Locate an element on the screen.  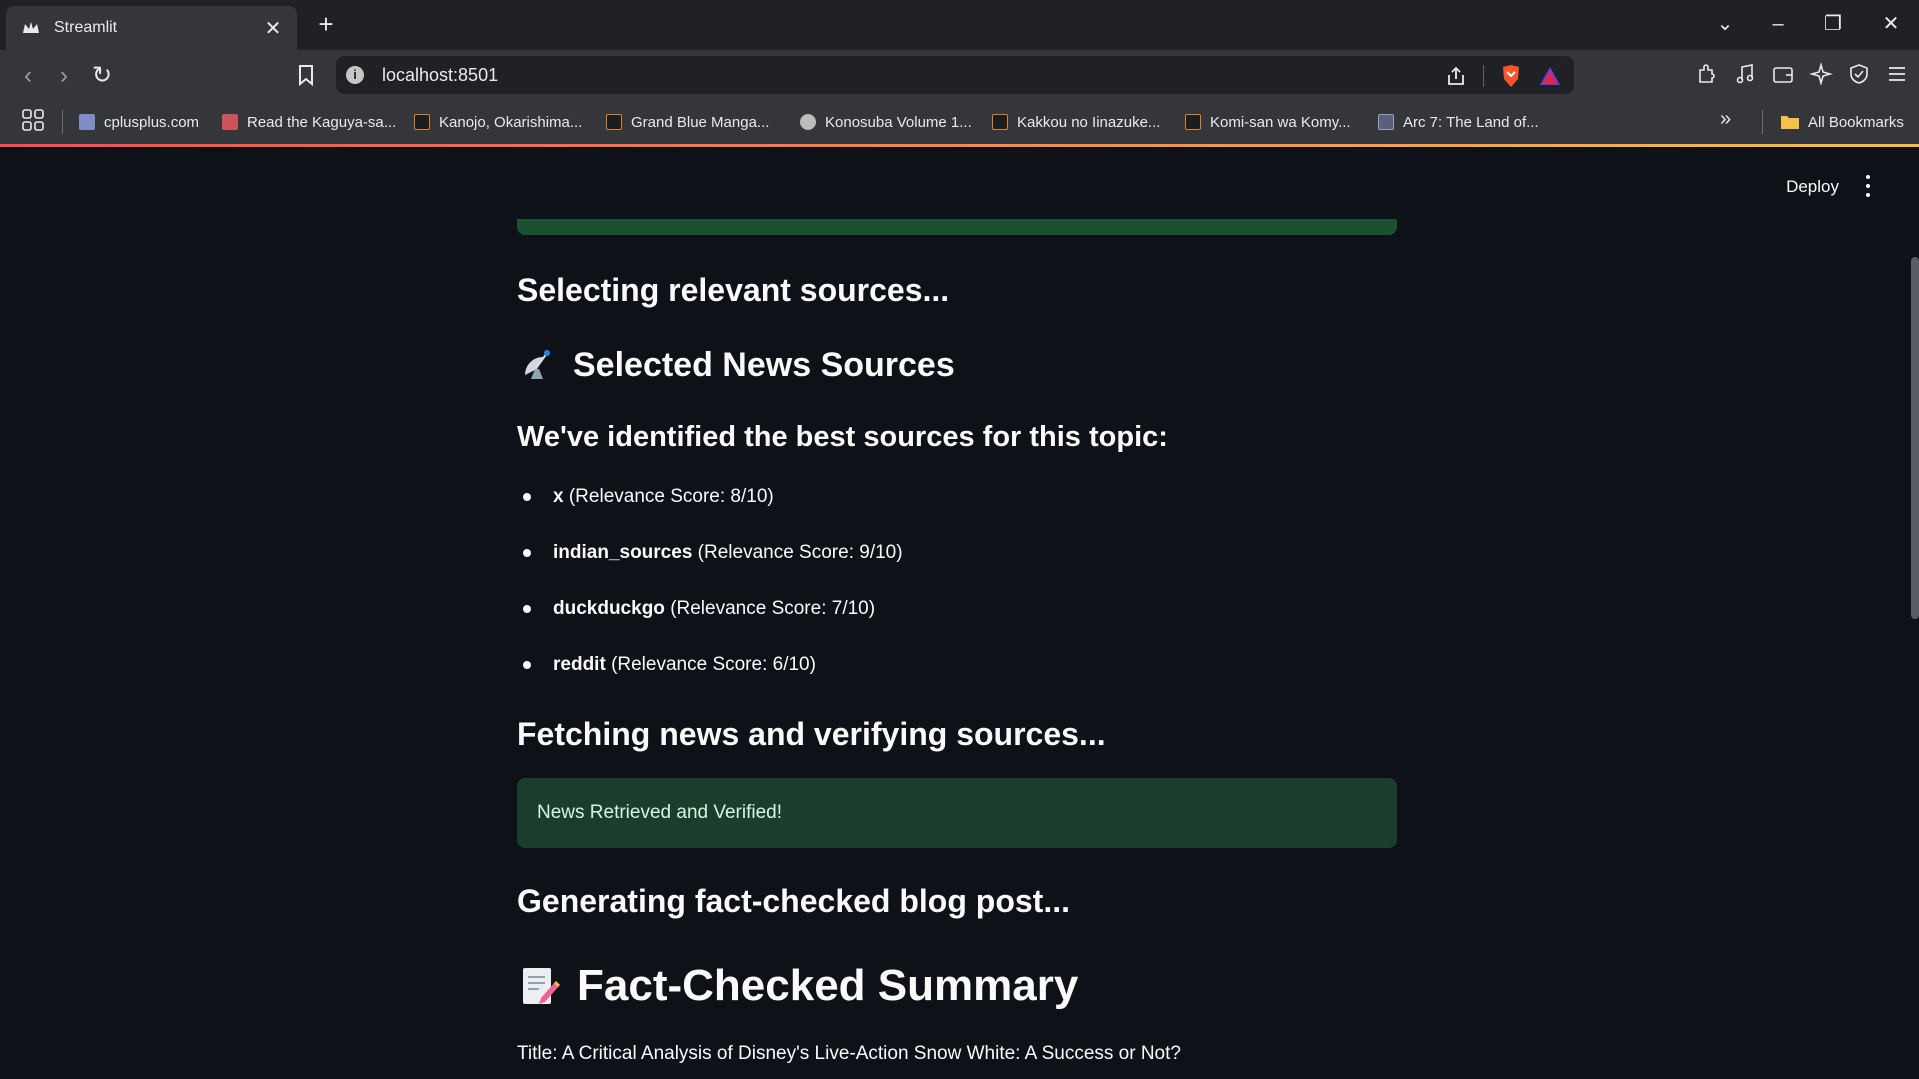
deploy-button: Deploy is located at coordinates (1812, 187).